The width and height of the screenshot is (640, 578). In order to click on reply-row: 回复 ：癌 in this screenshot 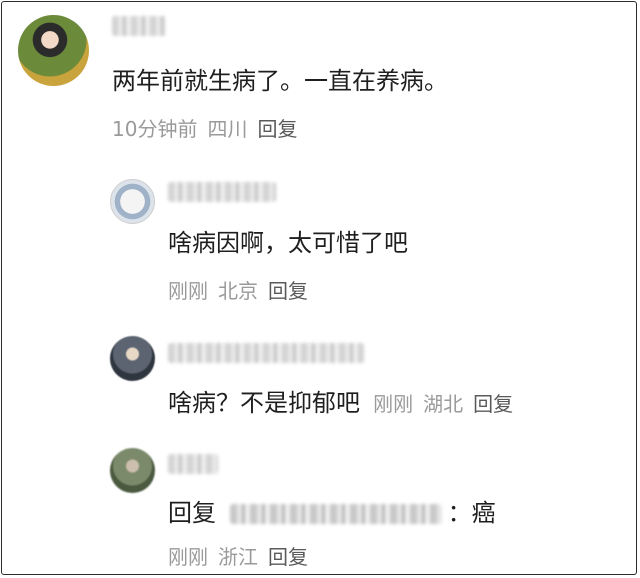, I will do `click(332, 513)`.